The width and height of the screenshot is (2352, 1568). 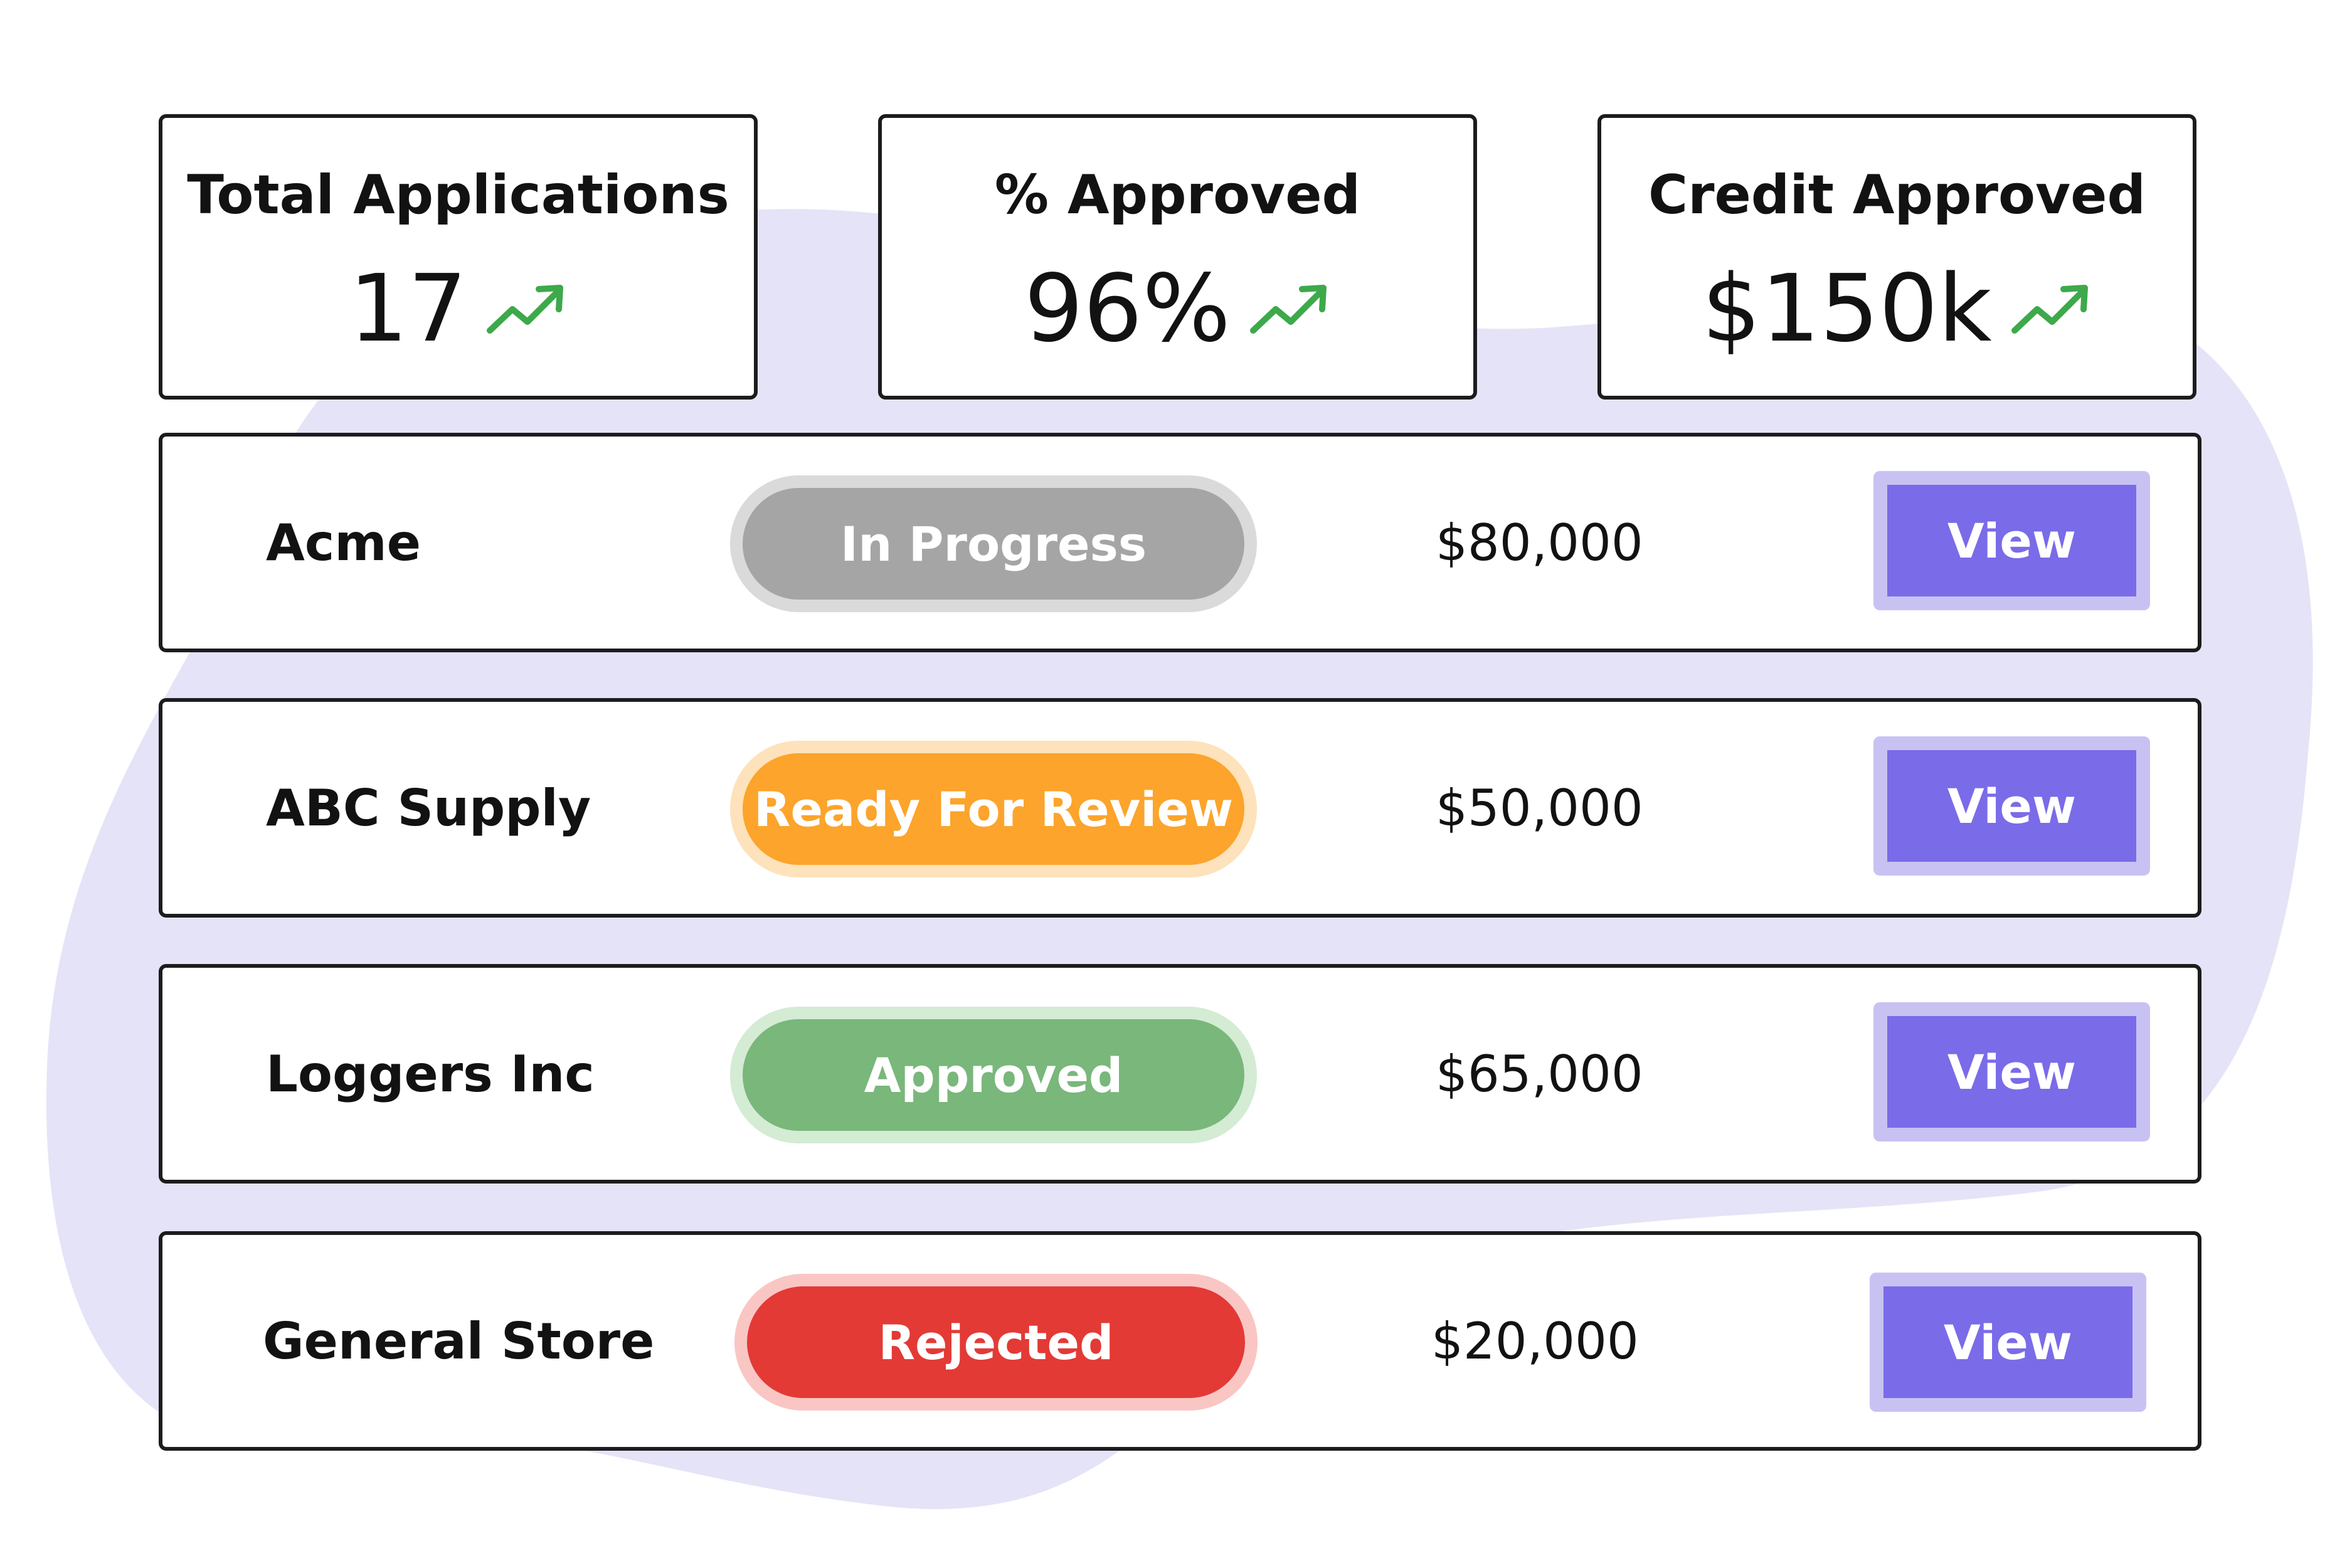 I want to click on stat-card-total-applications: Total Applications 17, so click(x=458, y=257).